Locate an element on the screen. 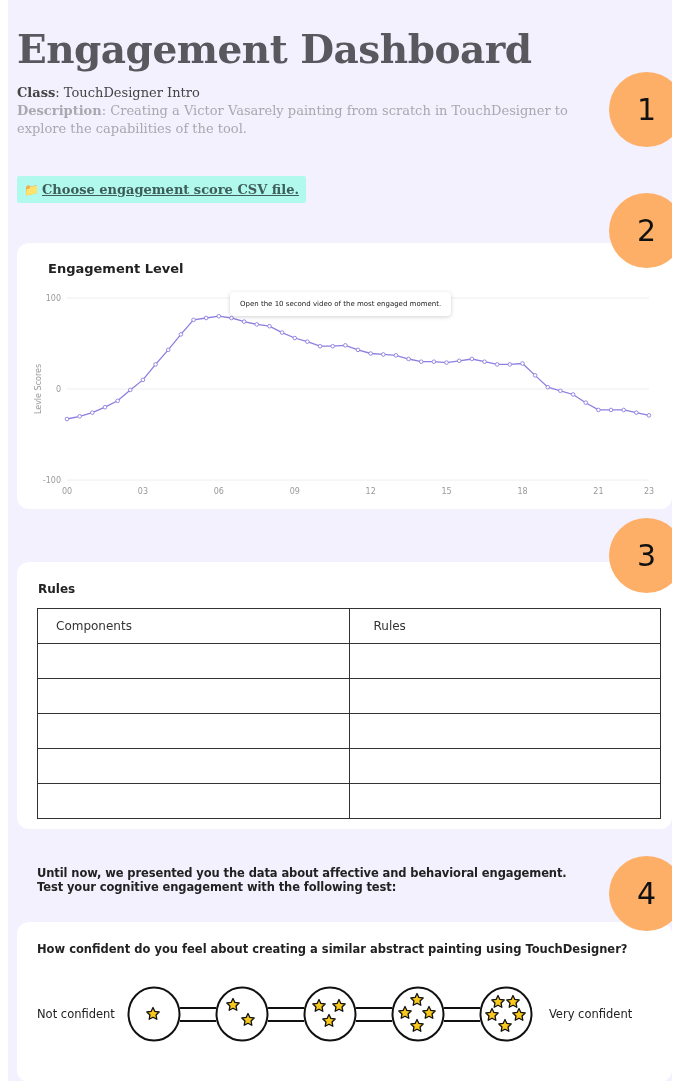  x-tick-label: 18 is located at coordinates (522, 491).